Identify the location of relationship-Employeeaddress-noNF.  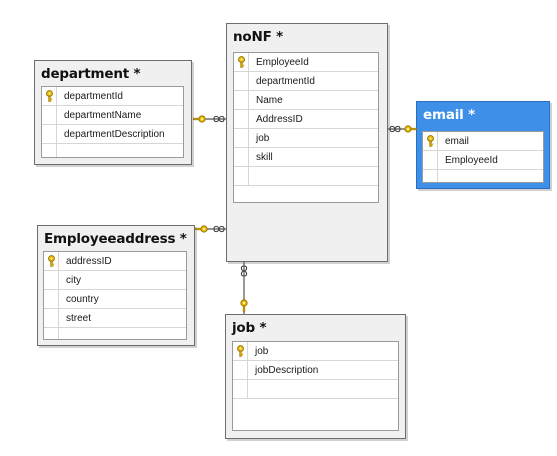
(210, 229).